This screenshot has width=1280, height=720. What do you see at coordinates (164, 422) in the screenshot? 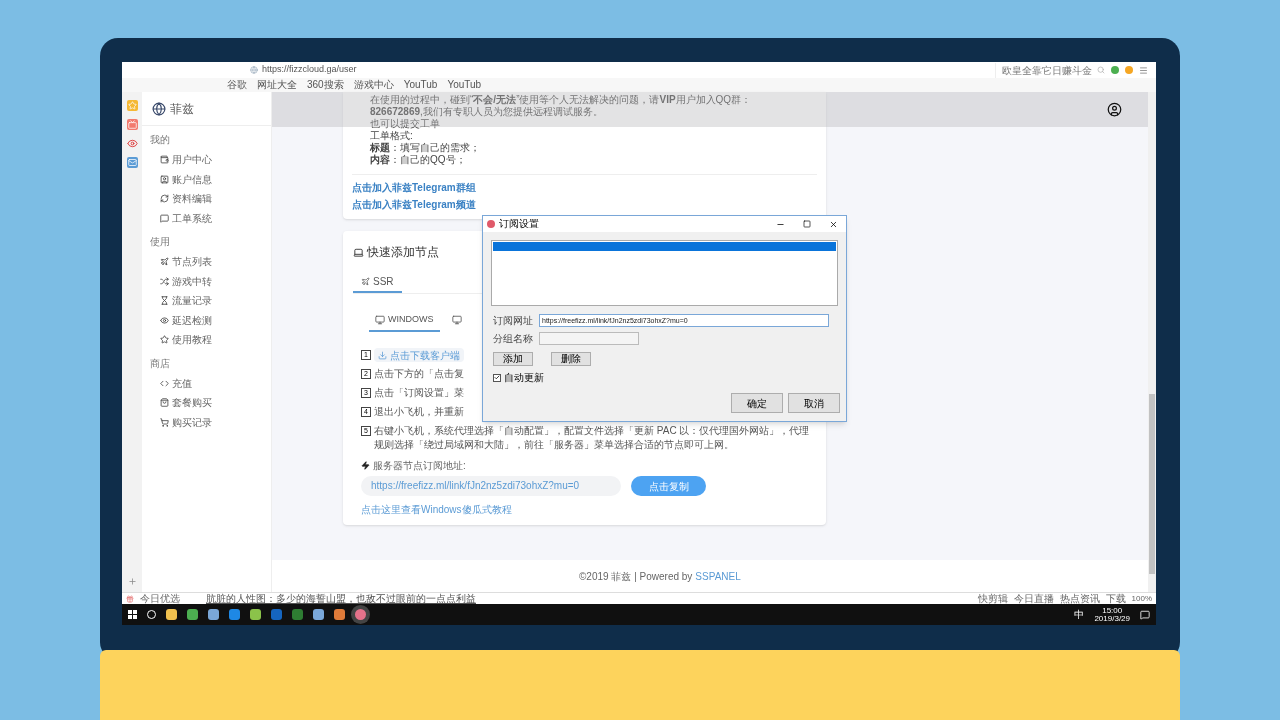
I see `cart-icon` at bounding box center [164, 422].